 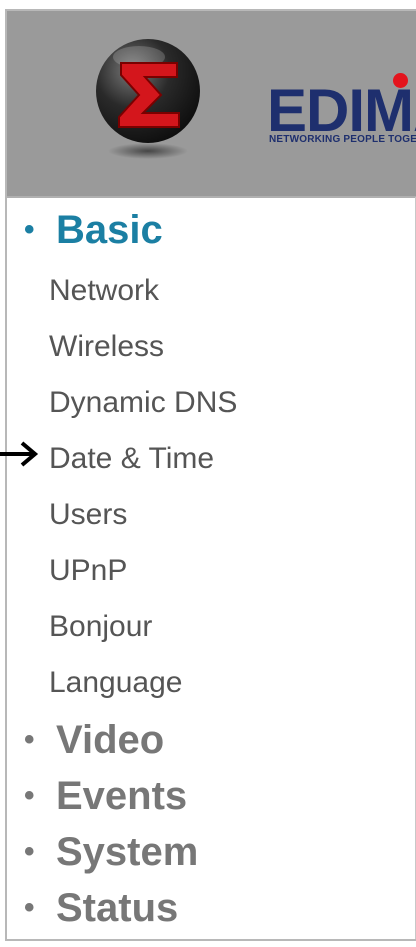 I want to click on menu-item-network: Network, so click(x=104, y=291).